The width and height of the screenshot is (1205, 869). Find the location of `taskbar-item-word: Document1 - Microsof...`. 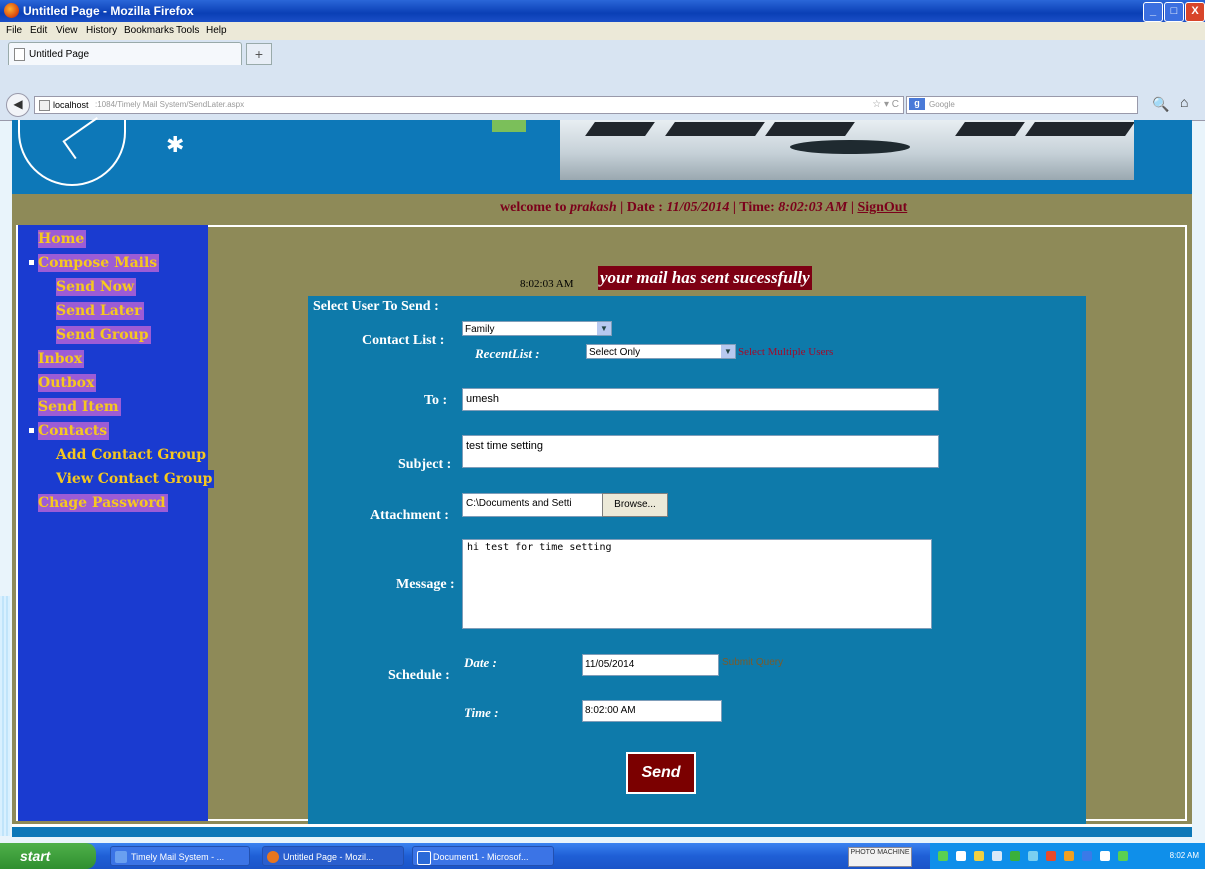

taskbar-item-word: Document1 - Microsof... is located at coordinates (483, 856).